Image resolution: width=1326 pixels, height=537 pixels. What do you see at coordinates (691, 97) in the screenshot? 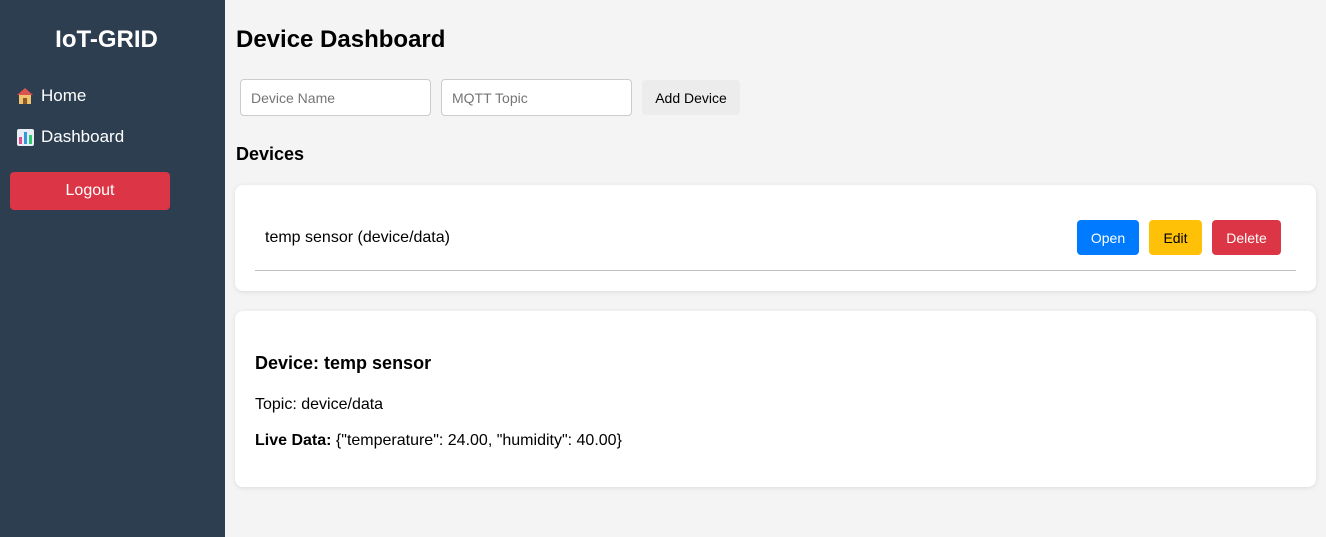
I see `add-device-button: Add Device` at bounding box center [691, 97].